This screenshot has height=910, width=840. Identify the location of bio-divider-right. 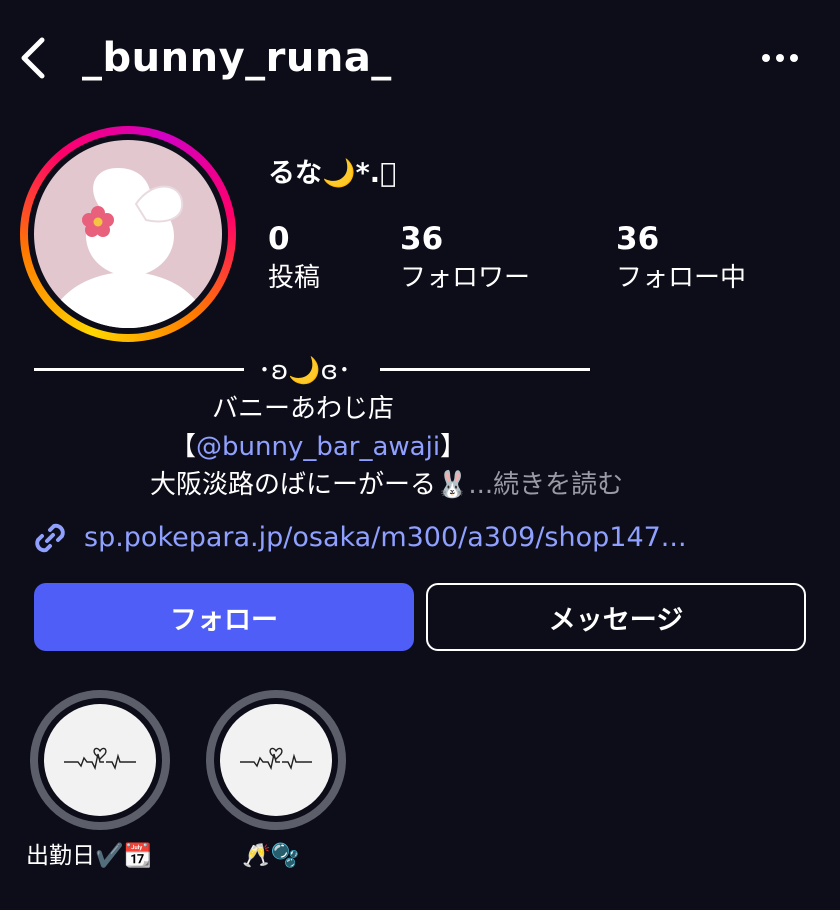
(485, 369).